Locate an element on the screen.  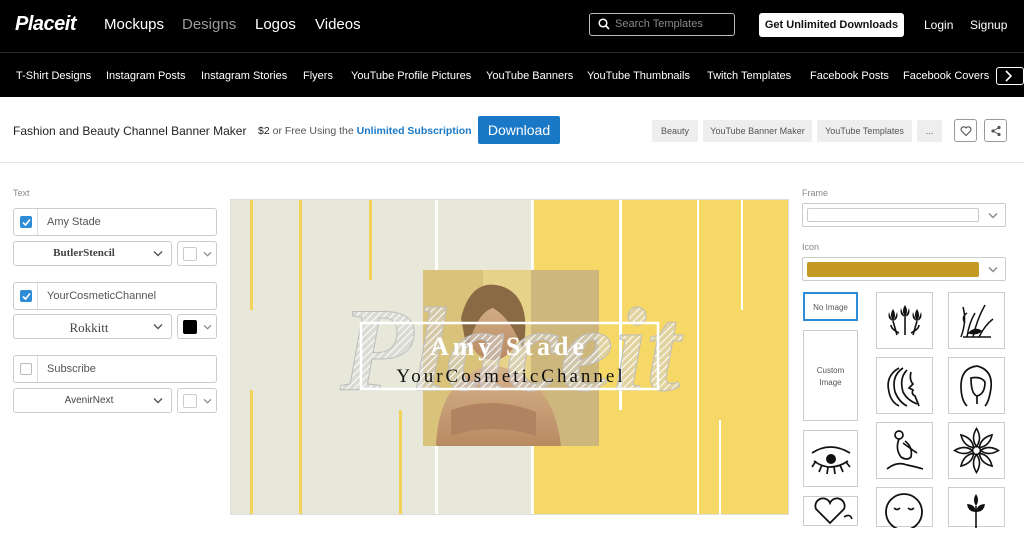
text-field-name: Amy Stade is located at coordinates (115, 222).